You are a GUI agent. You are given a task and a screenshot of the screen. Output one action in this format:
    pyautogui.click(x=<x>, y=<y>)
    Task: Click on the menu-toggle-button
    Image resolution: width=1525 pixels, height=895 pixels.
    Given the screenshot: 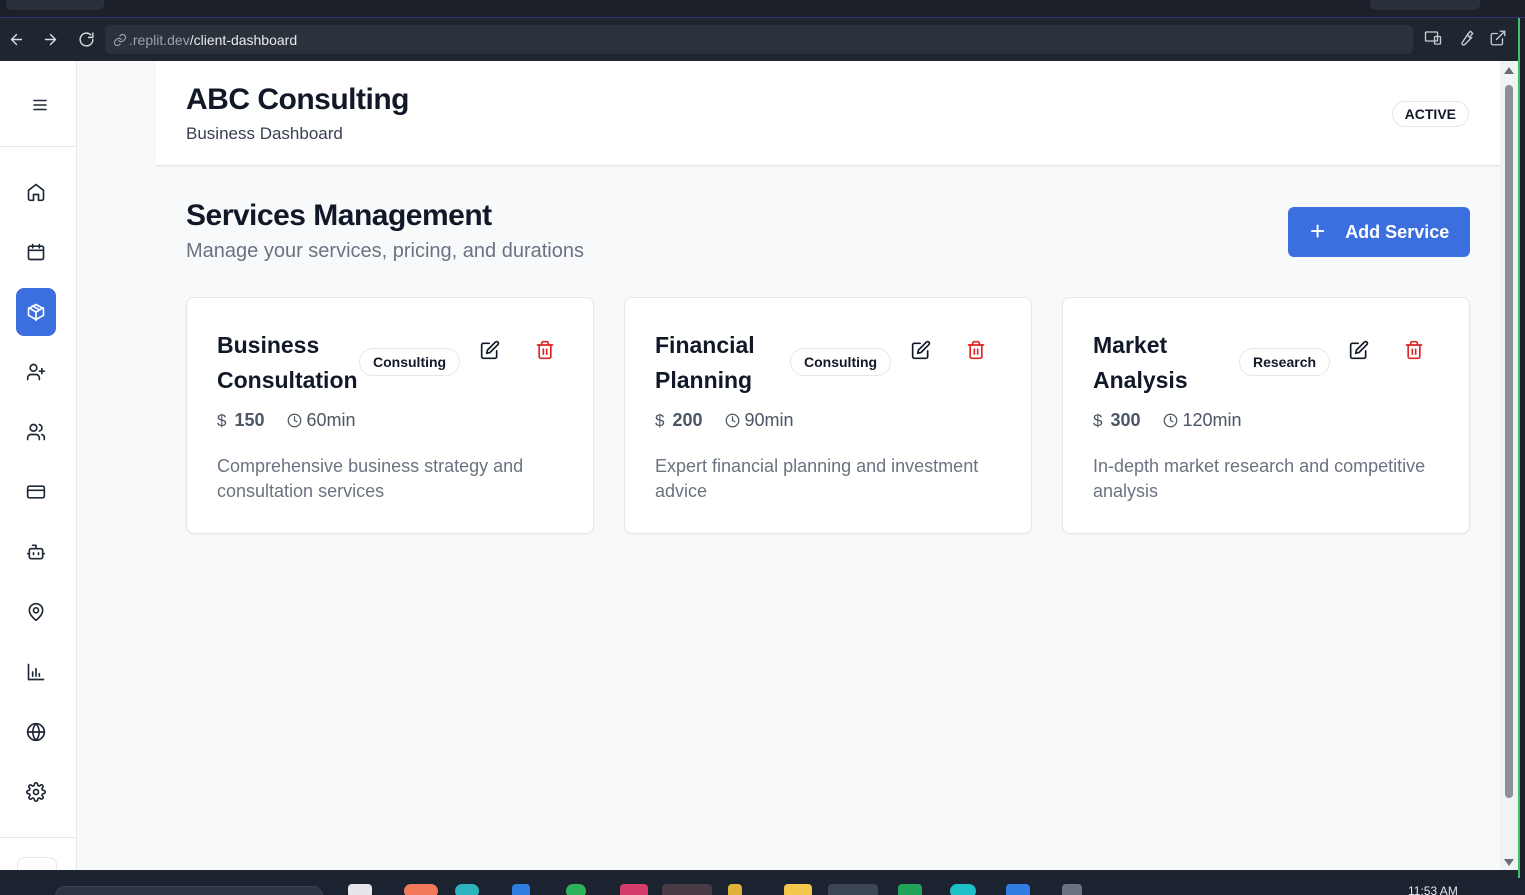 What is the action you would take?
    pyautogui.click(x=40, y=105)
    